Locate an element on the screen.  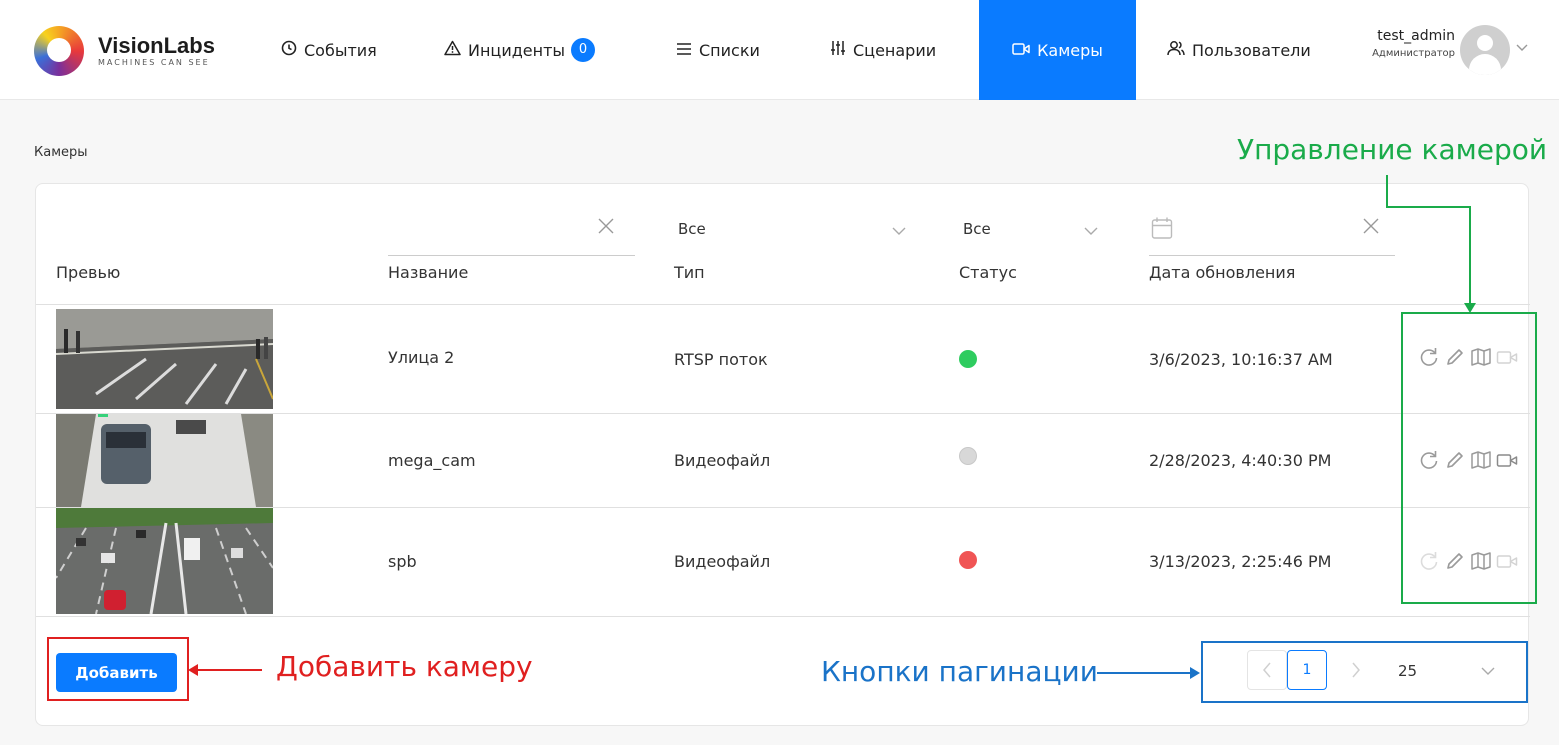
annotation-add-camera-label: Добавить камеру is located at coordinates (404, 666).